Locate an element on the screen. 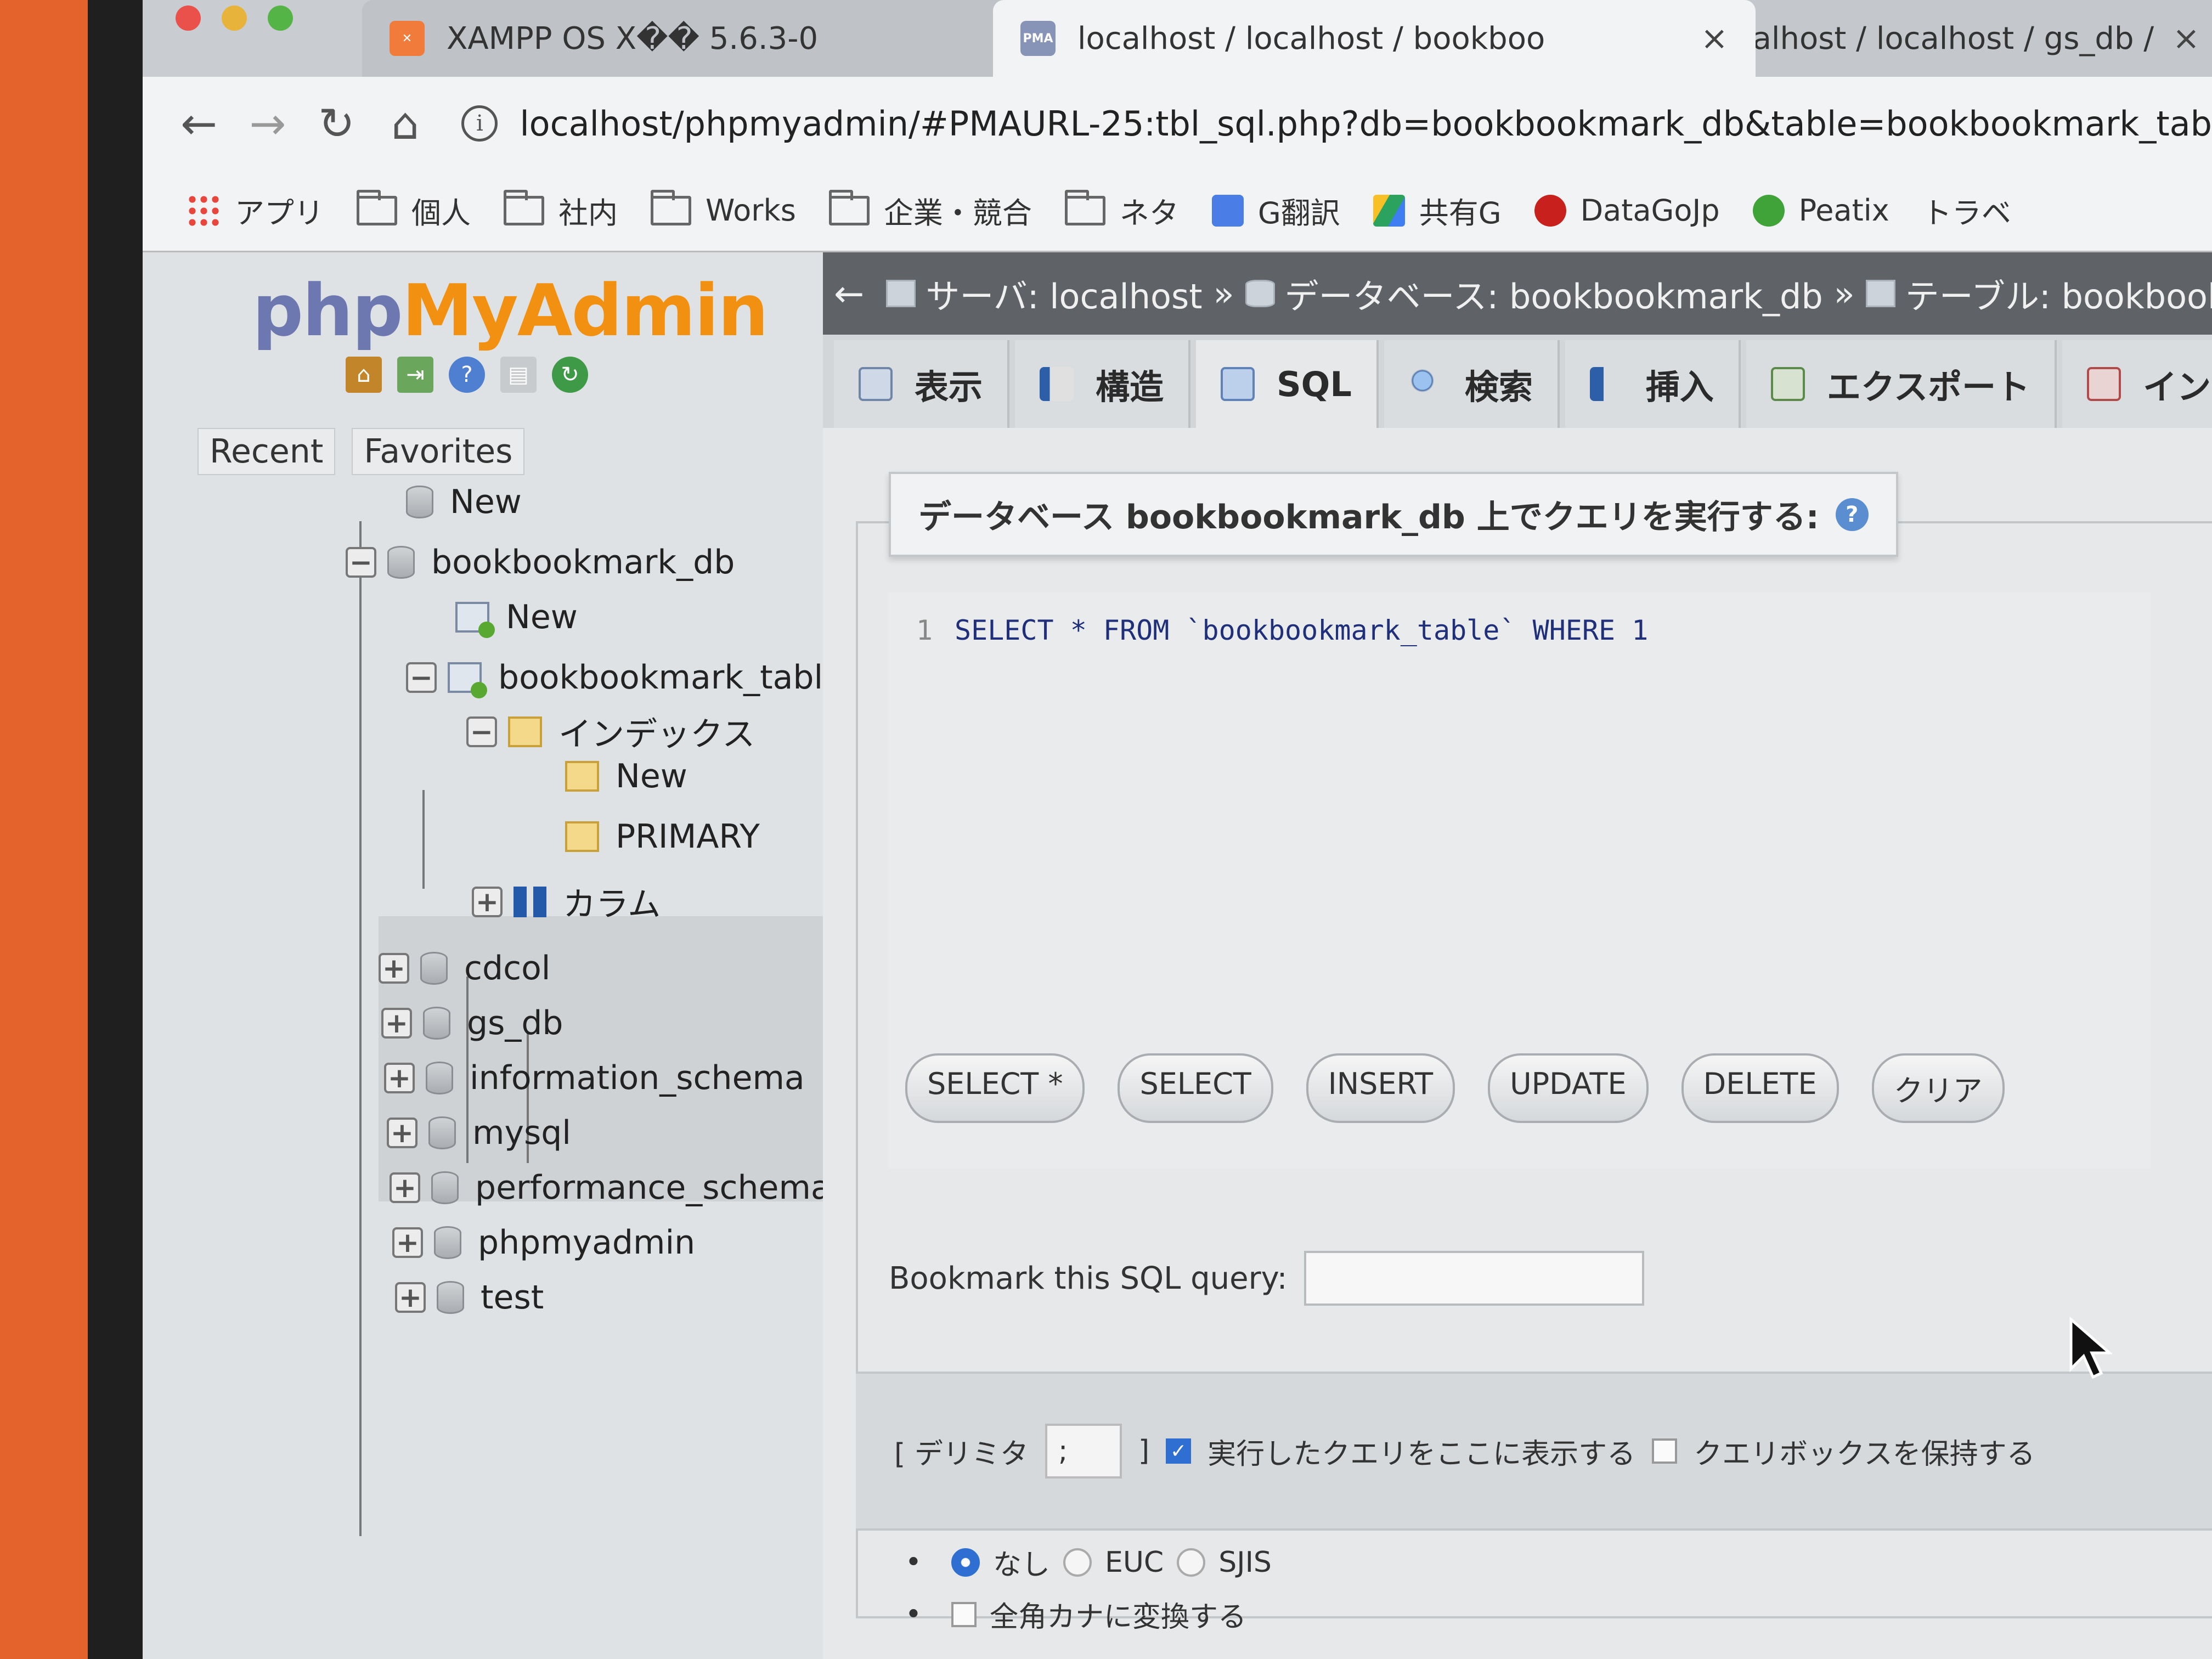 The height and width of the screenshot is (1659, 2212). charset-euc-label: EUC is located at coordinates (1135, 1562).